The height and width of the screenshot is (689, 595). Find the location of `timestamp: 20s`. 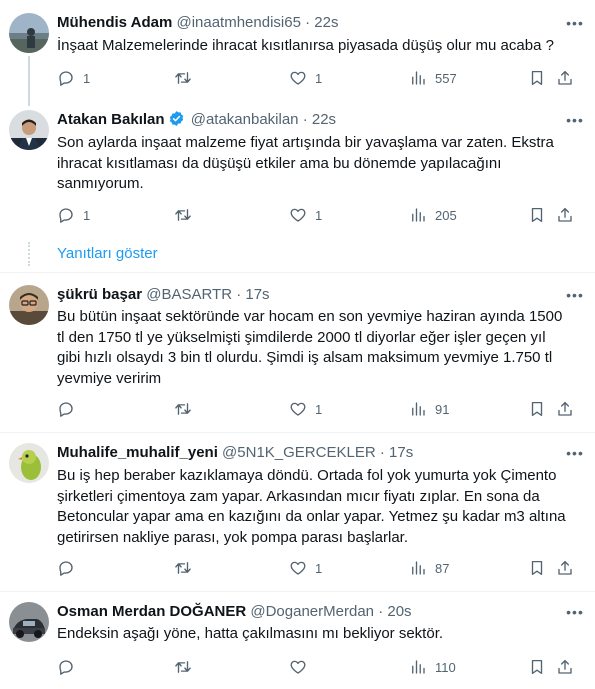

timestamp: 20s is located at coordinates (399, 611).